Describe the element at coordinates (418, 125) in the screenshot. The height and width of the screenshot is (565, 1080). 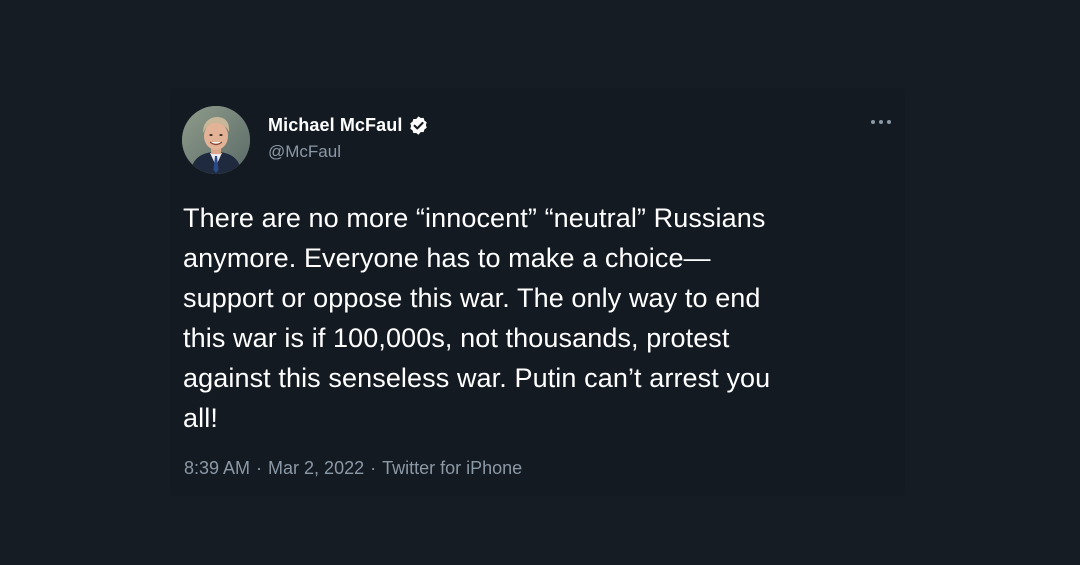
I see `verified-badge-icon` at that location.